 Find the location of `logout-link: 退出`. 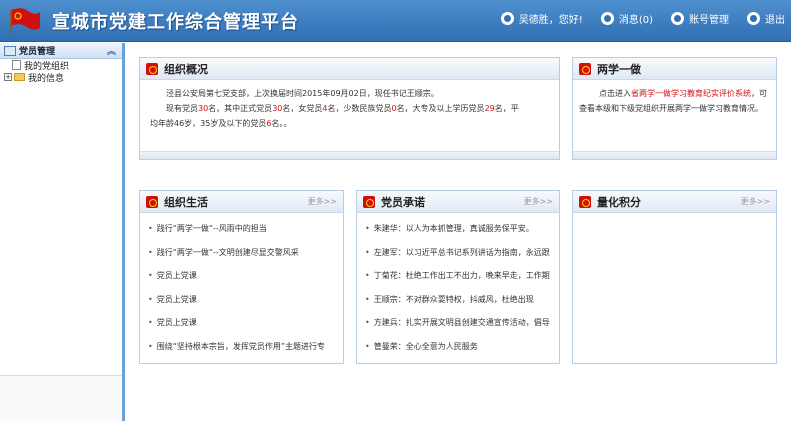

logout-link: 退出 is located at coordinates (766, 18).